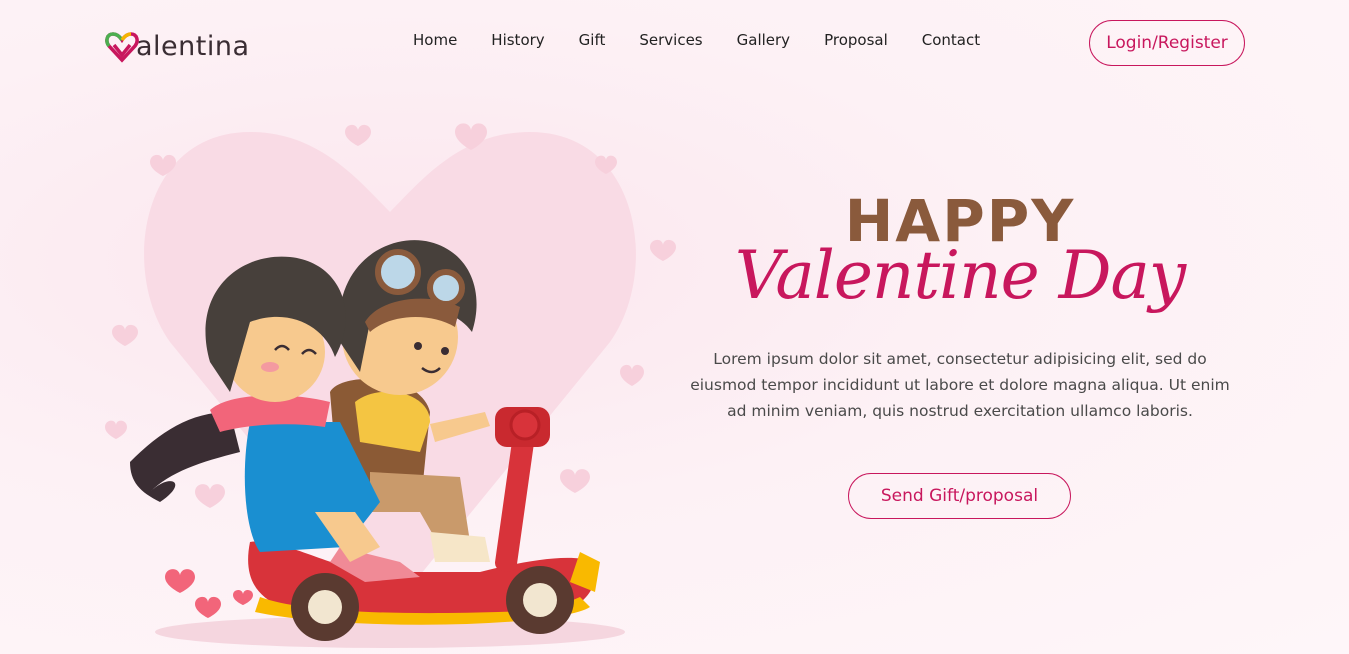 This screenshot has height=654, width=1349. What do you see at coordinates (960, 275) in the screenshot?
I see `hero-title-script: Valentine Day` at bounding box center [960, 275].